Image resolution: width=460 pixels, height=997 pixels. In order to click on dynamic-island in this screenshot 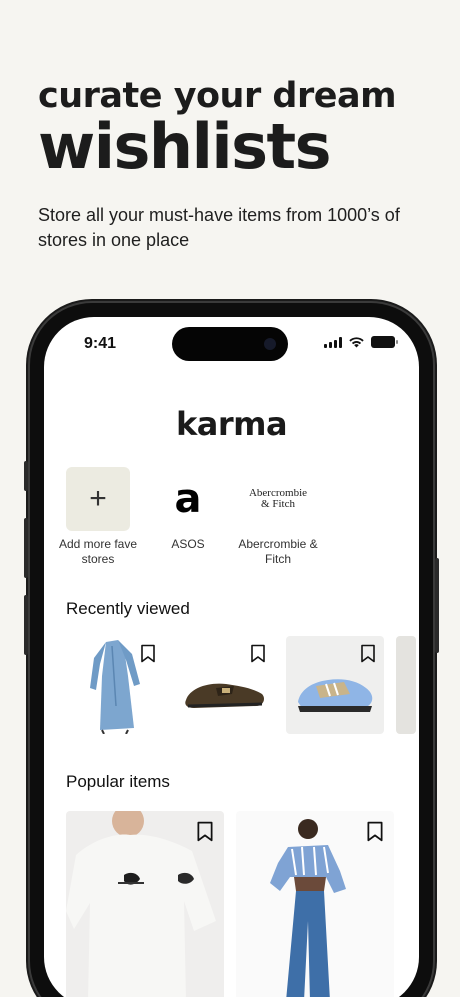, I will do `click(230, 344)`.